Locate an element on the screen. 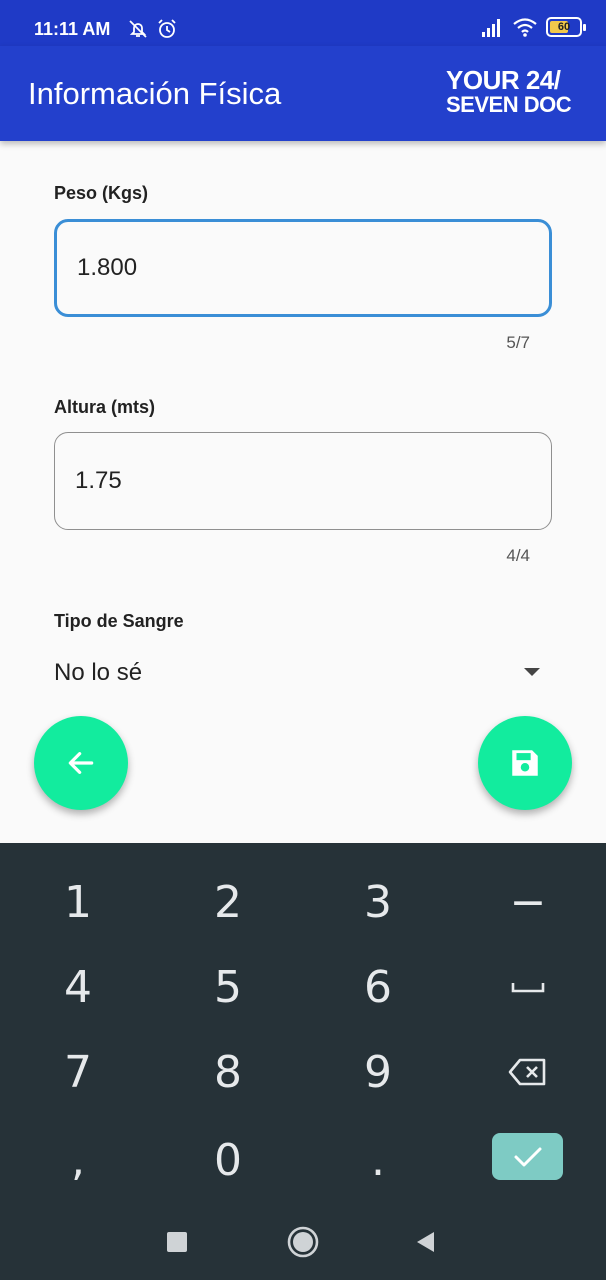 This screenshot has width=606, height=1280. recents-button is located at coordinates (177, 1242).